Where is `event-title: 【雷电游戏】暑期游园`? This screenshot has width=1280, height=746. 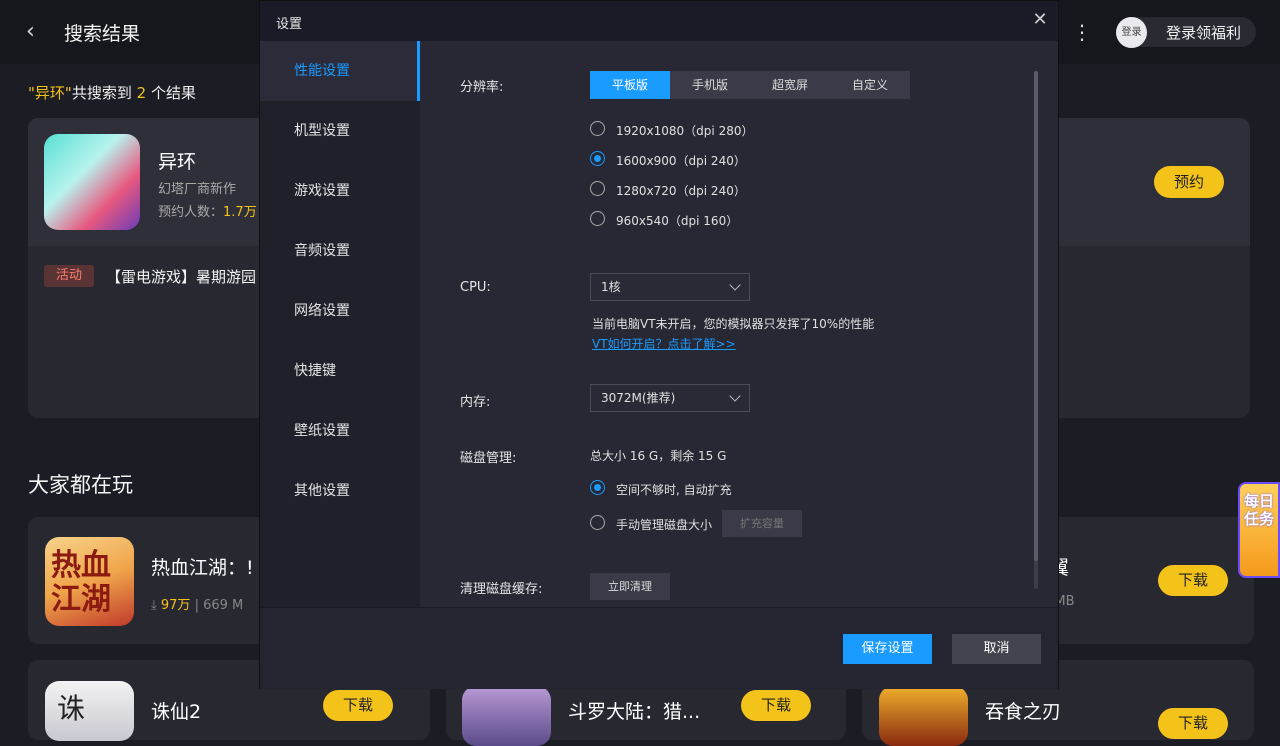
event-title: 【雷电游戏】暑期游园 is located at coordinates (181, 276).